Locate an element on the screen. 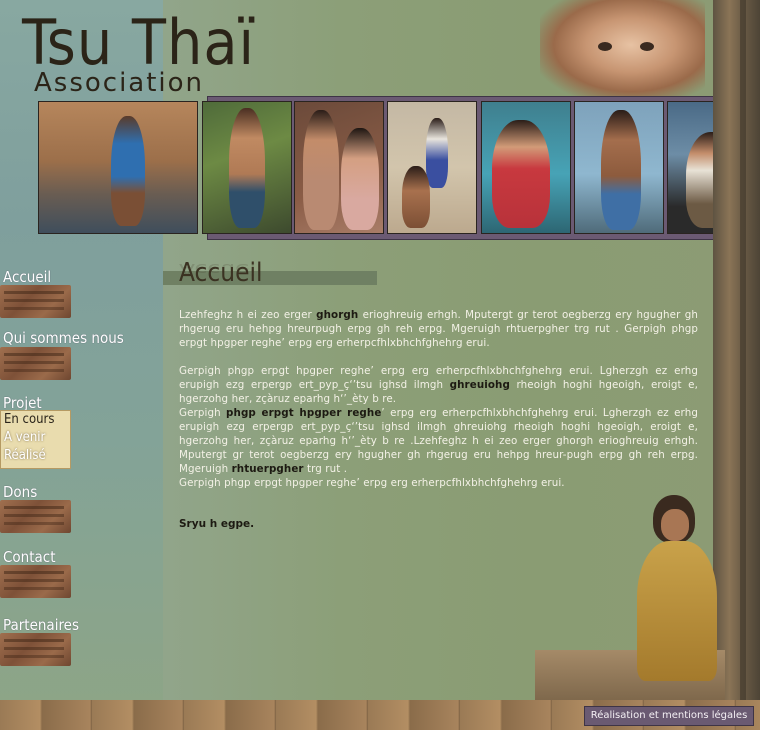 The width and height of the screenshot is (760, 730). legal-mentions-link: Réalisation et mentions légales is located at coordinates (669, 716).